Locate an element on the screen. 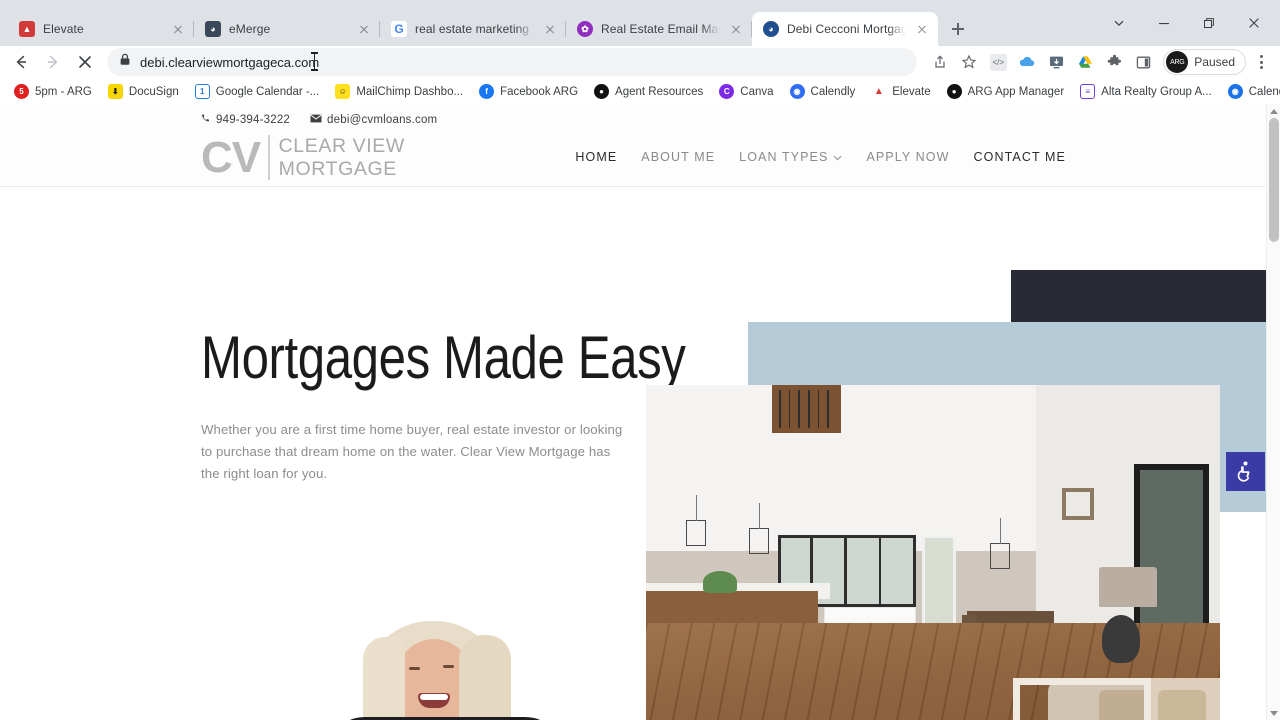  bookmark-item: ◉ Calendly is located at coordinates (823, 91).